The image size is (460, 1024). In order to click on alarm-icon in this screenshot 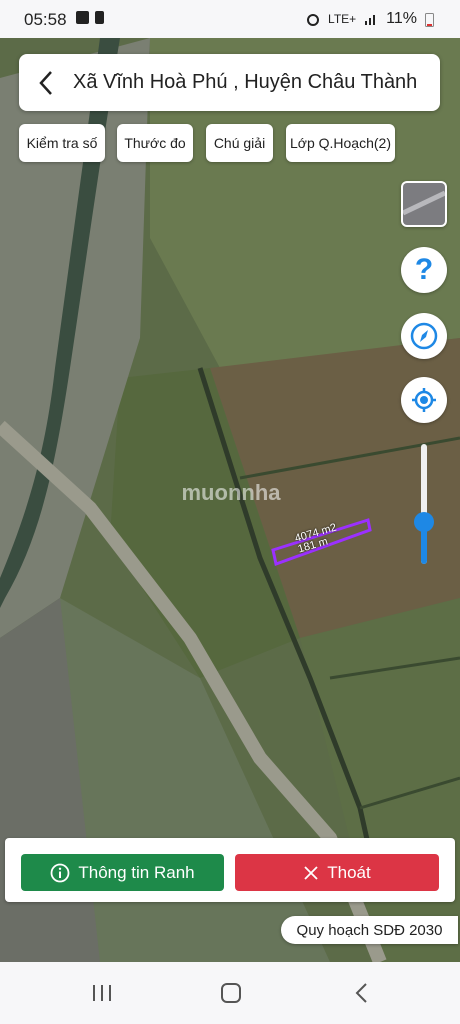, I will do `click(313, 20)`.